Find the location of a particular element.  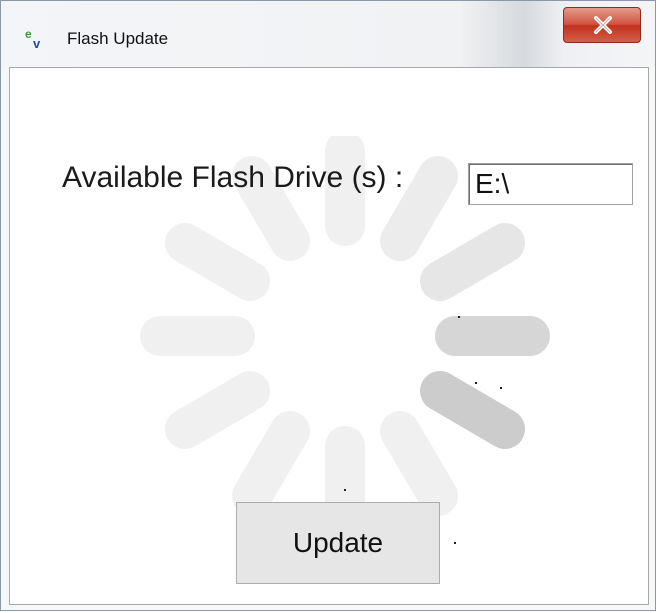

app-icon: e v is located at coordinates (36, 39).